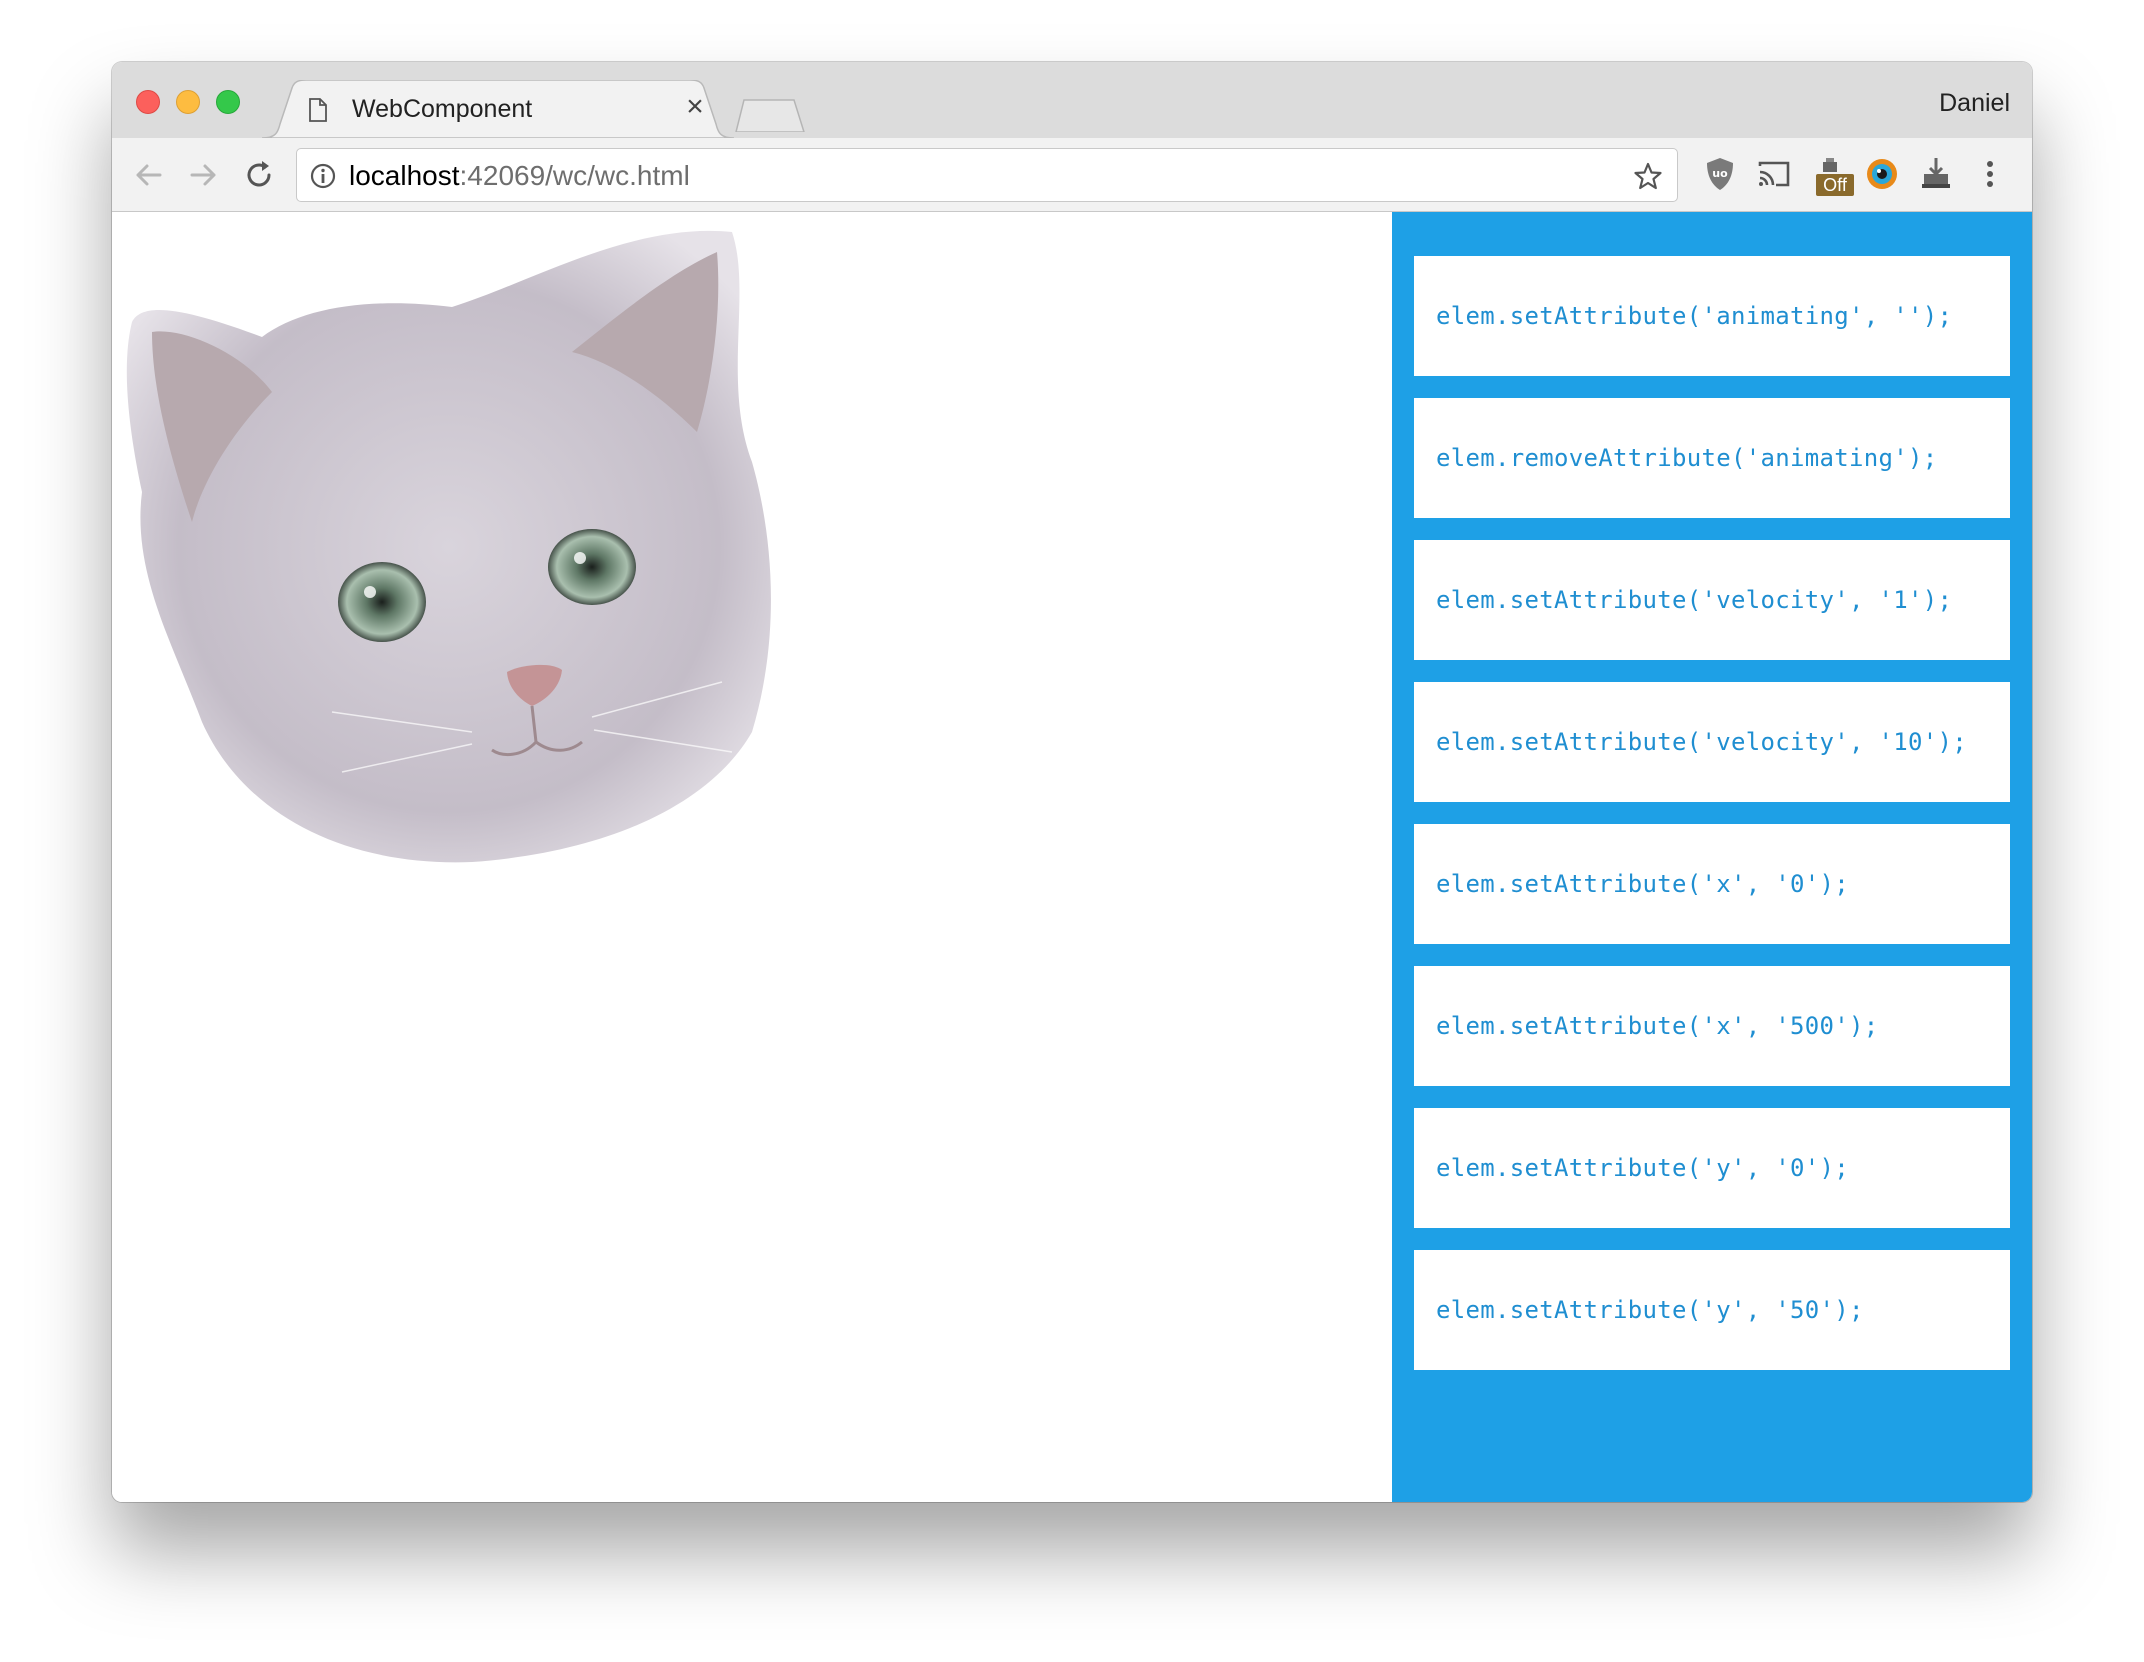  What do you see at coordinates (987, 175) in the screenshot?
I see `address-bar: localhost:42069/wc/wc.html` at bounding box center [987, 175].